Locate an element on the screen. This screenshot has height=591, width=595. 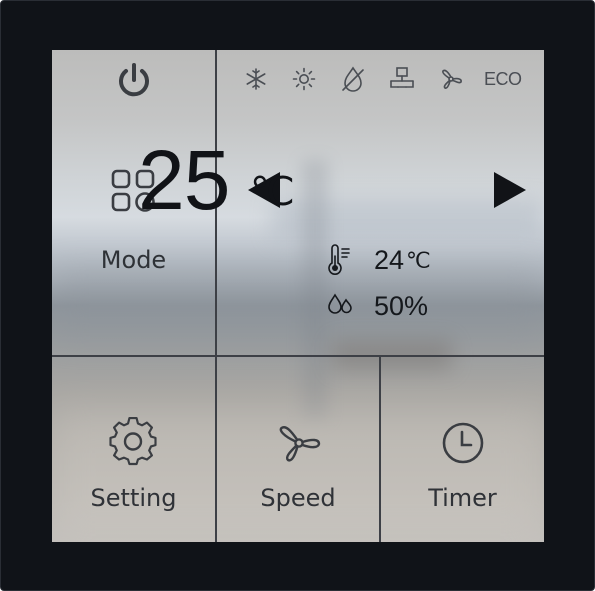
gear-icon is located at coordinates (133, 441).